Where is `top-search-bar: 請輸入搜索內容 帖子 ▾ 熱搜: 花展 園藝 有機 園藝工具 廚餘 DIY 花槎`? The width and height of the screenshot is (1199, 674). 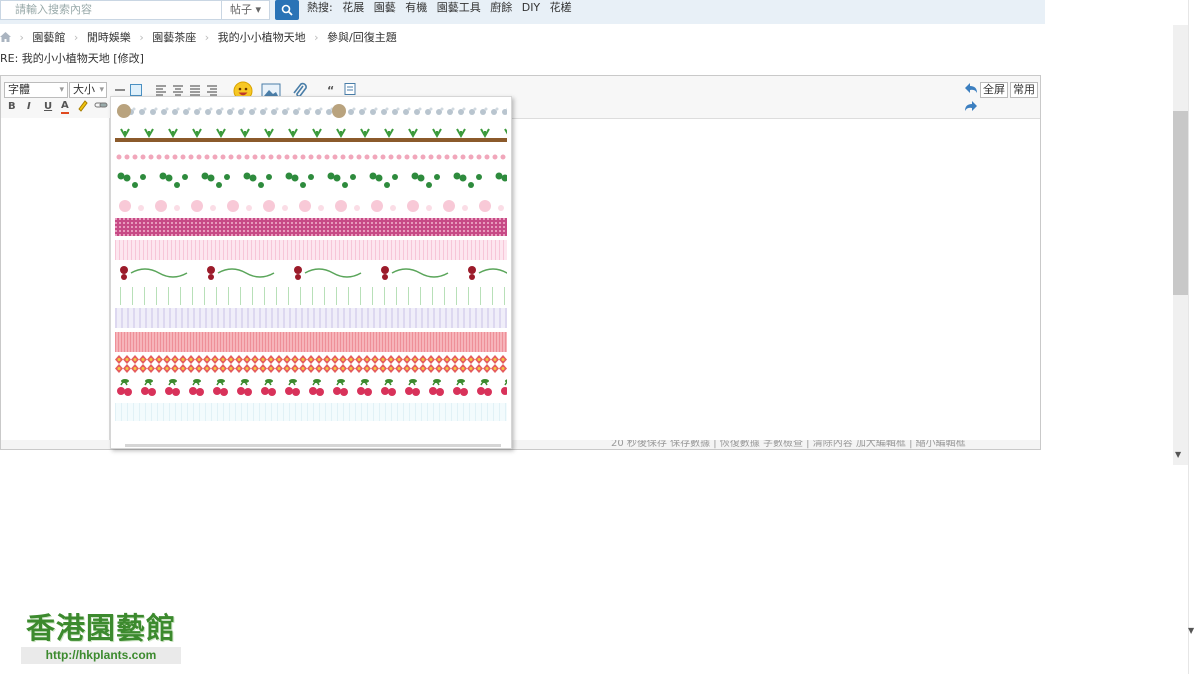 top-search-bar: 請輸入搜索內容 帖子 ▾ 熱搜: 花展 園藝 有機 園藝工具 廚餘 DIY 花槎 is located at coordinates (522, 12).